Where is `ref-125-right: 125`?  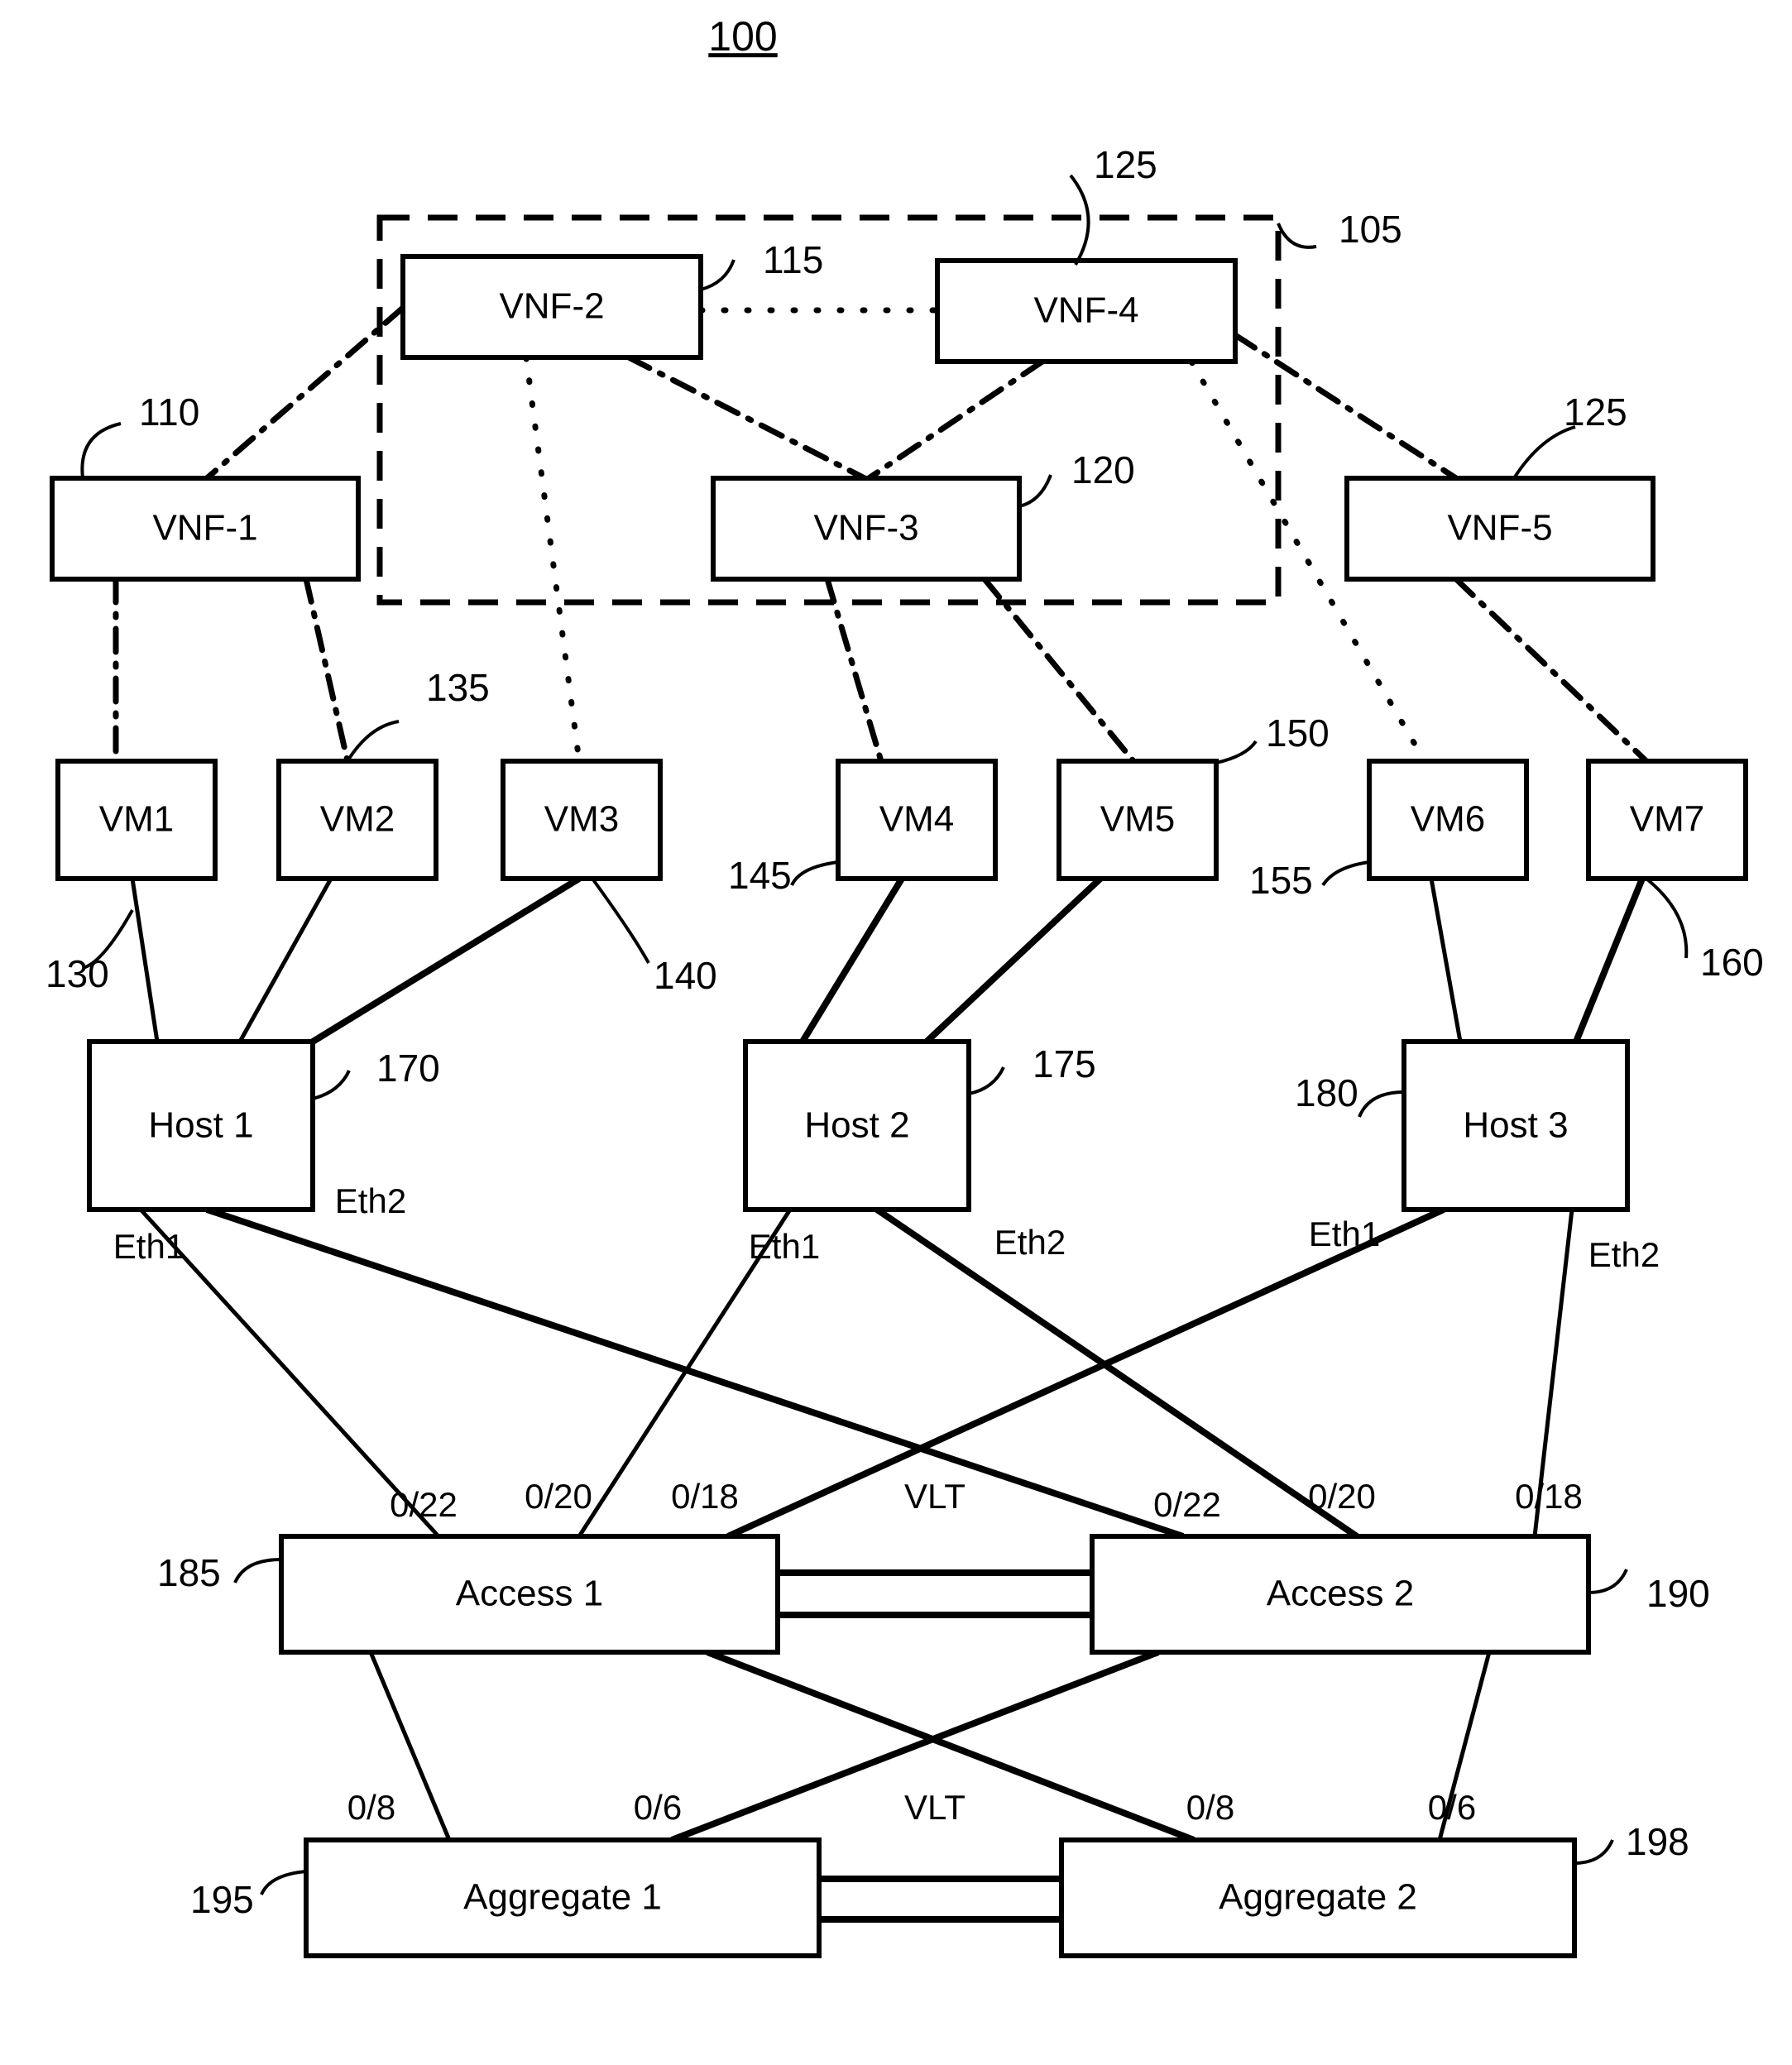 ref-125-right: 125 is located at coordinates (1595, 412).